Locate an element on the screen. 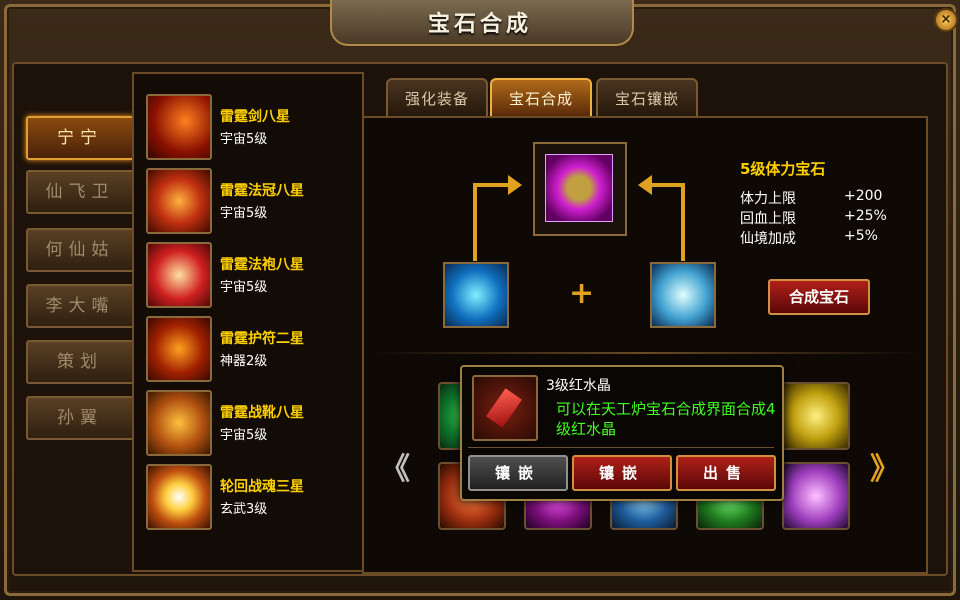 The height and width of the screenshot is (600, 960). equipment-name: 雷霆剑八星 is located at coordinates (255, 117).